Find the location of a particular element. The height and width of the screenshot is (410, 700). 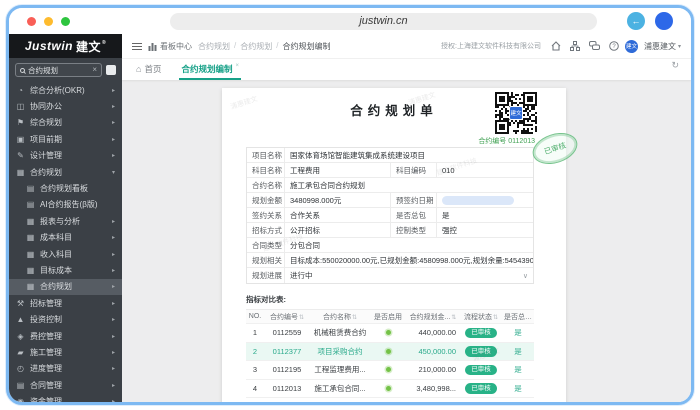

bar-chart-icon is located at coordinates (152, 46).